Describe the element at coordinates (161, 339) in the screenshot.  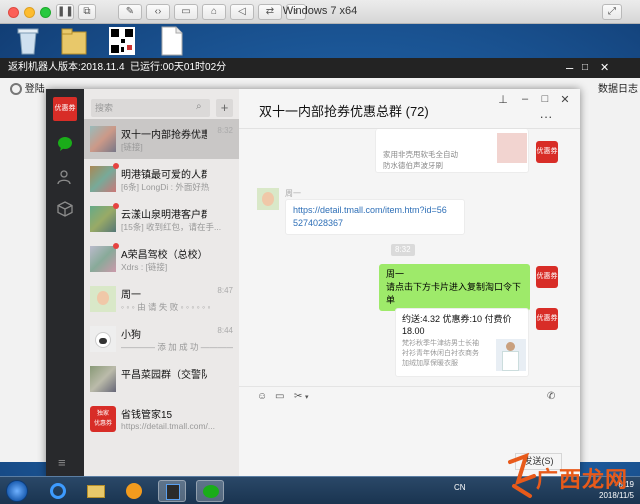
I see `conversation-item: 小狗 8:44 ———— 添 加 成 功 ————` at that location.